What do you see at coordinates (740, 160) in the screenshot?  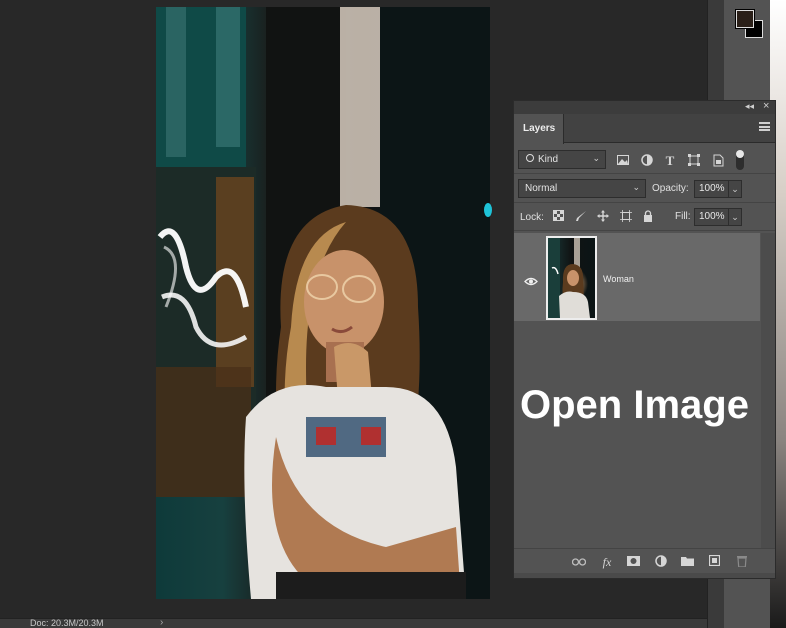 I see `filter-toggle-switch` at bounding box center [740, 160].